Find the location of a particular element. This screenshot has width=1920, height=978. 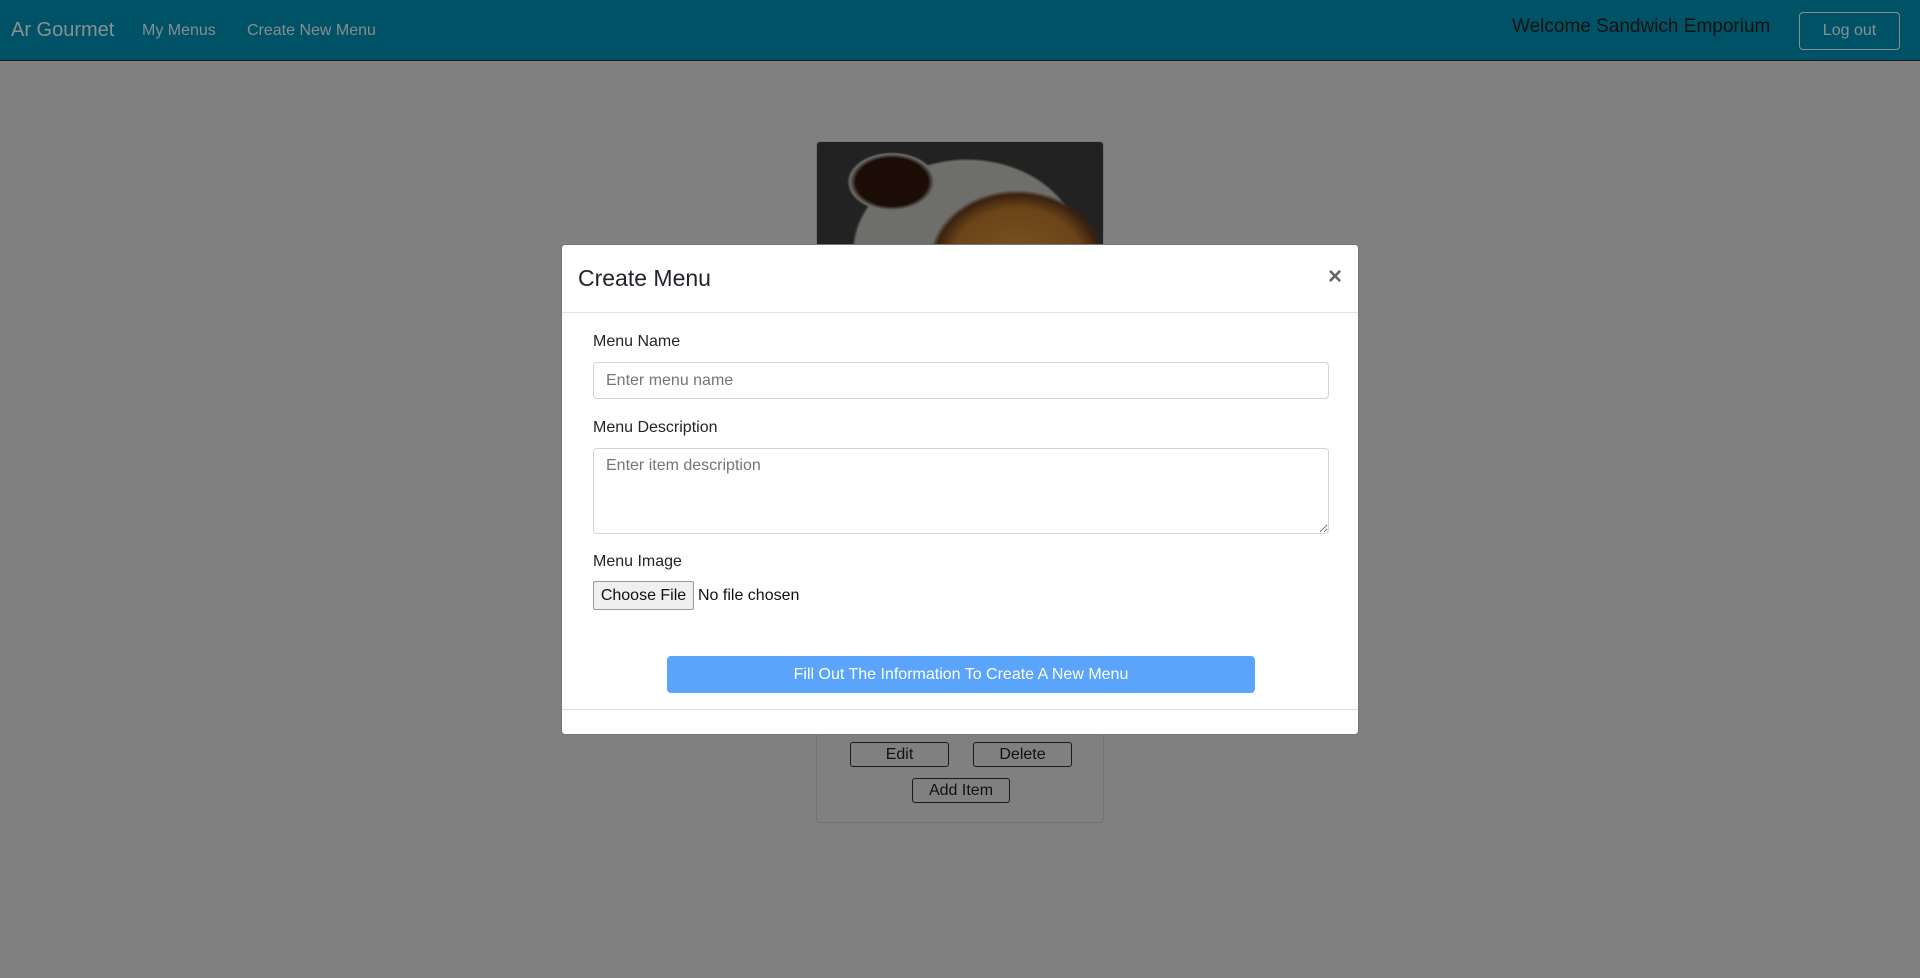

menu-name-label: Menu Name is located at coordinates (637, 341).